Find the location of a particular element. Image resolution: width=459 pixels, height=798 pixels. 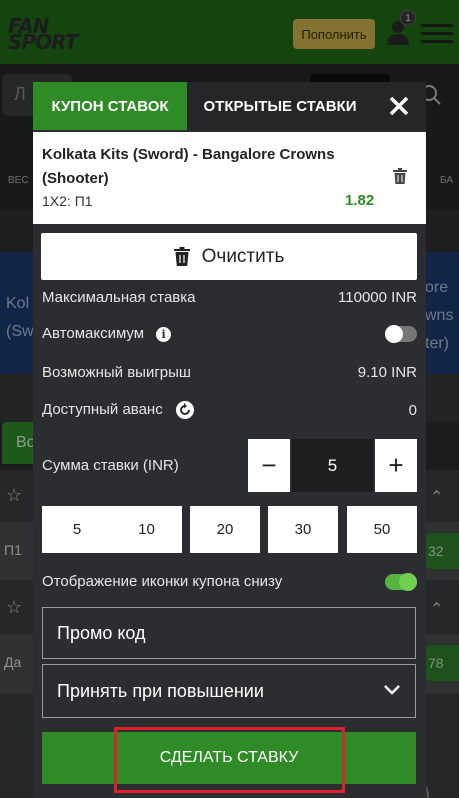

show-coupon-icon-row: Отображение иконки купона снизу is located at coordinates (229, 581).